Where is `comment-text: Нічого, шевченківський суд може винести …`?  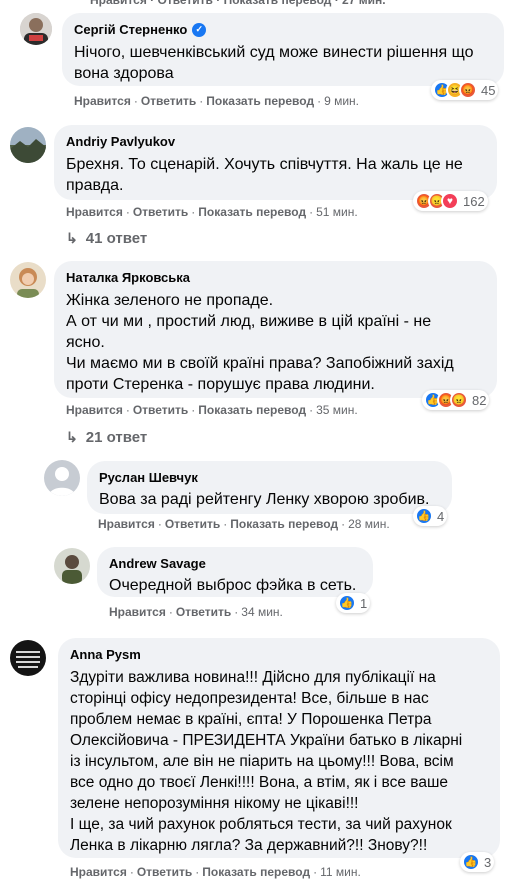
comment-text: Нічого, шевченківський суд може винести … is located at coordinates (274, 63).